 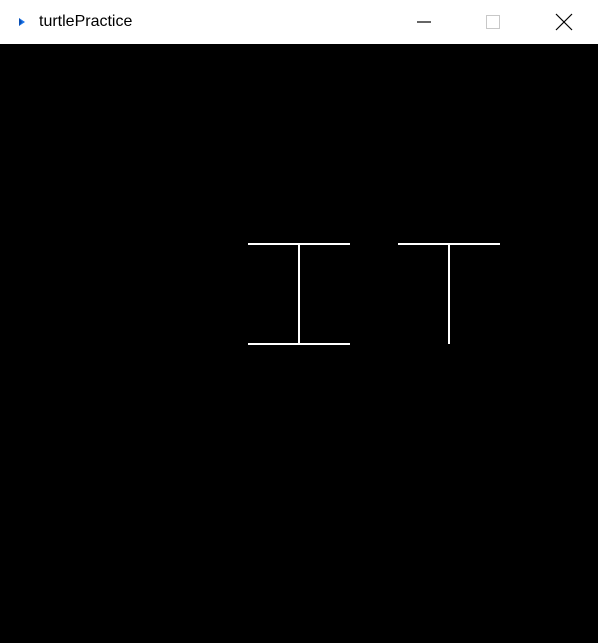 What do you see at coordinates (86, 21) in the screenshot?
I see `window-title: turtlePractice` at bounding box center [86, 21].